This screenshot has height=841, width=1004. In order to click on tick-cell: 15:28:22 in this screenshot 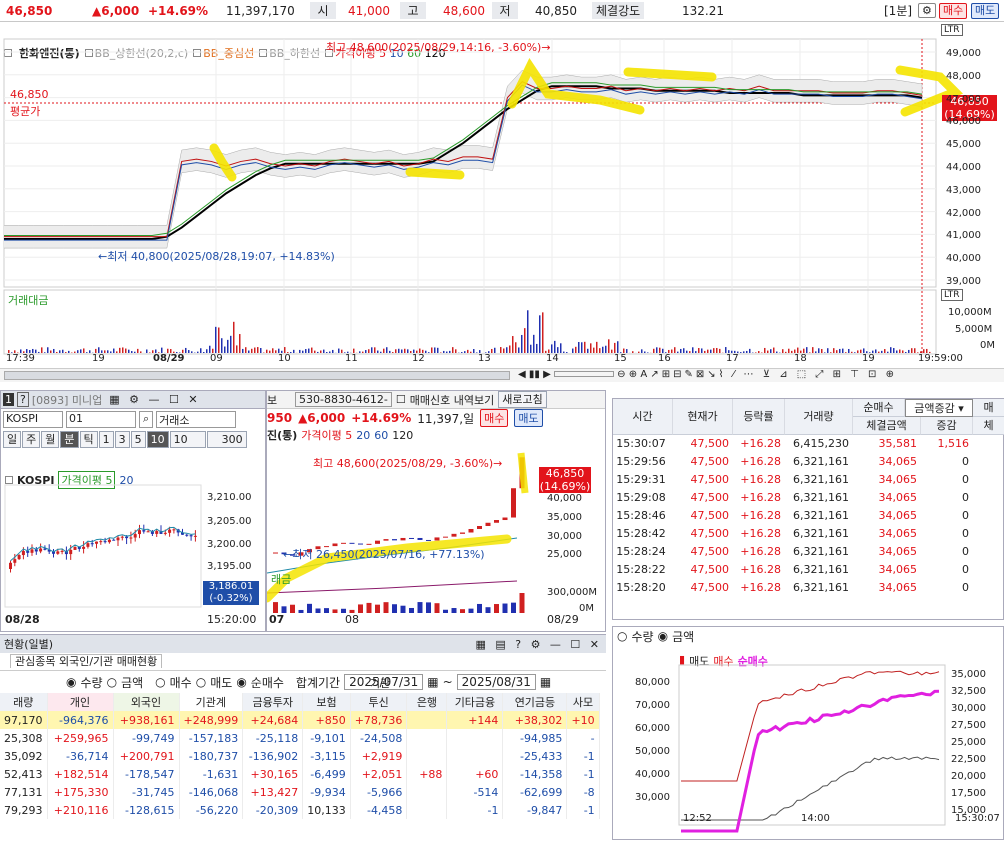, I will do `click(643, 569)`.